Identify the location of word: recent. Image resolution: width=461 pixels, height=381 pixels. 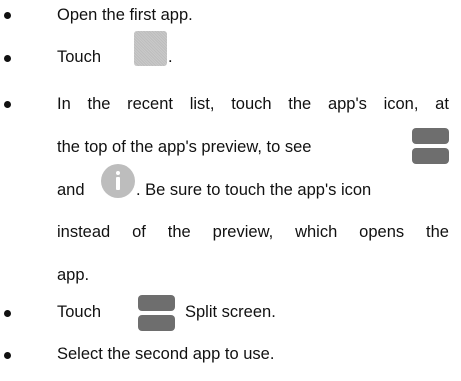
(150, 104).